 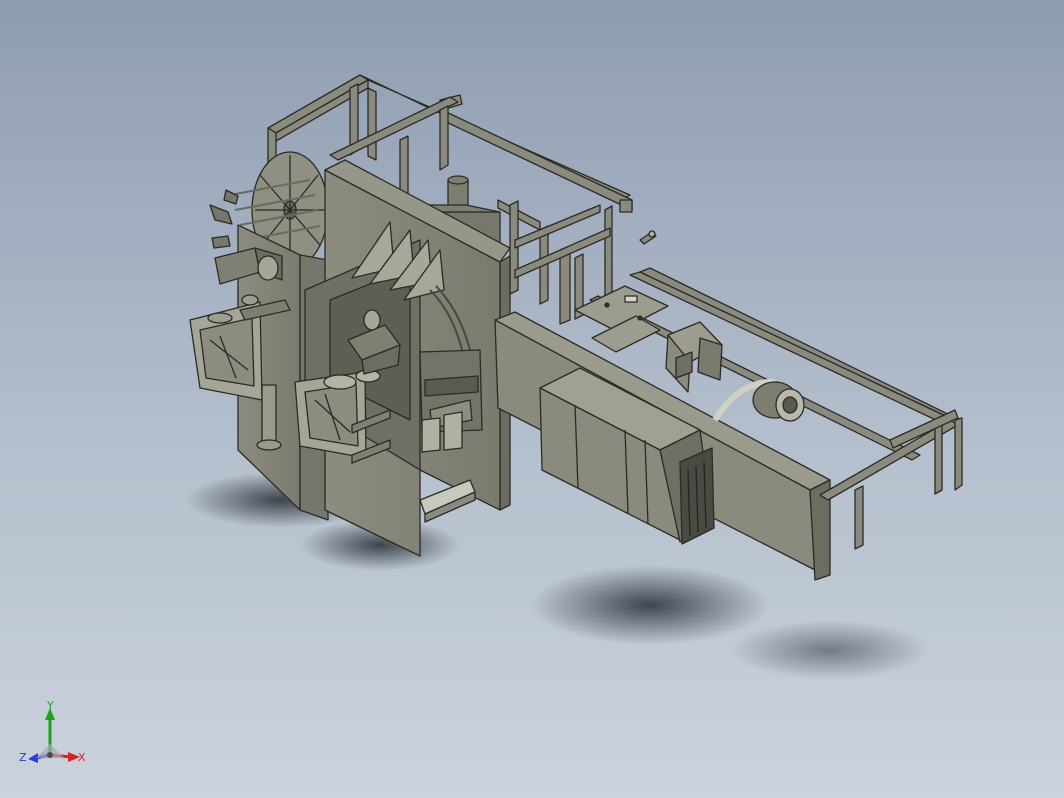 I want to click on view-orientation-triad: Y X Z, so click(x=53, y=737).